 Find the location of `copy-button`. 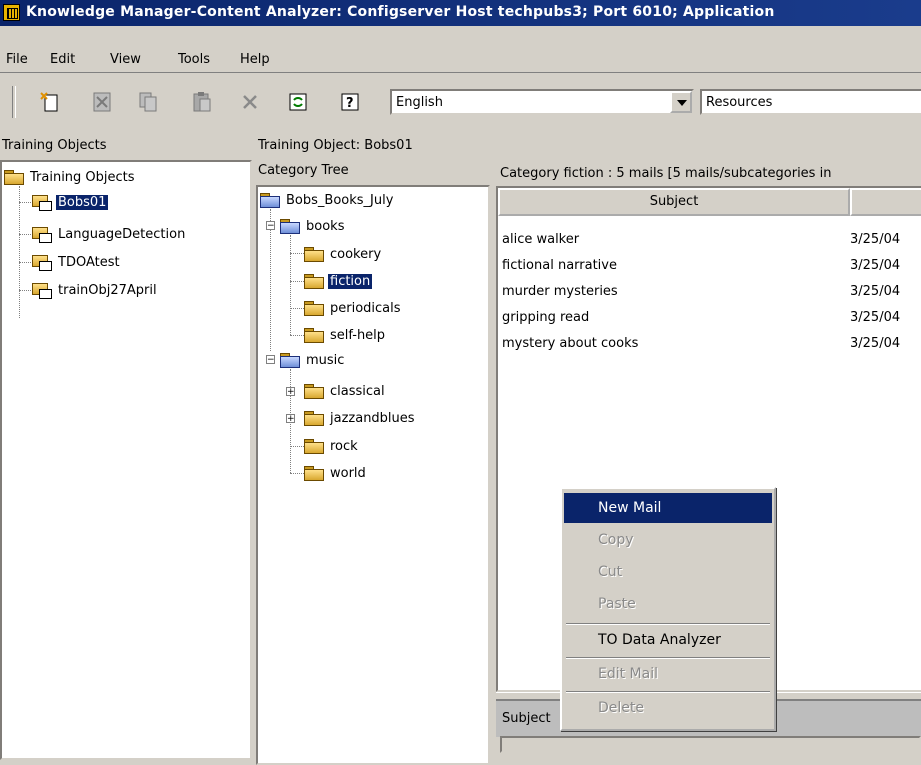

copy-button is located at coordinates (148, 102).